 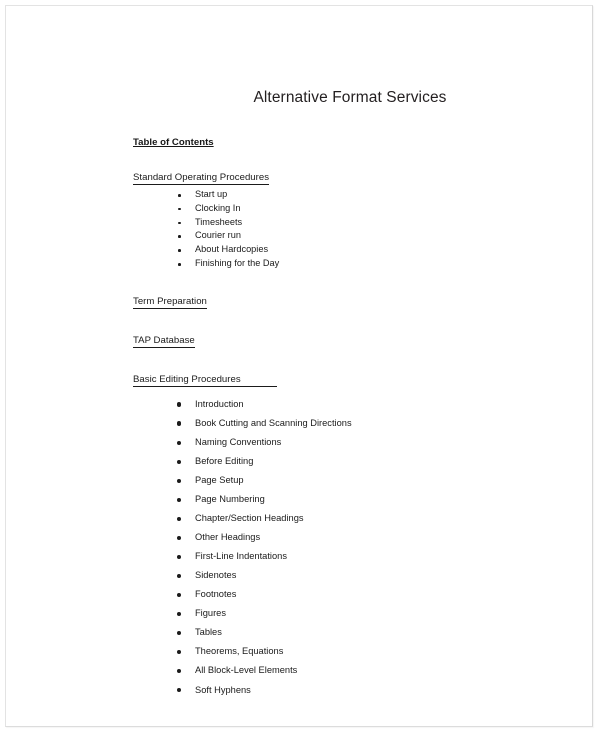 What do you see at coordinates (343, 378) in the screenshot?
I see `section-heading-wrap: Basic Editing Procedures` at bounding box center [343, 378].